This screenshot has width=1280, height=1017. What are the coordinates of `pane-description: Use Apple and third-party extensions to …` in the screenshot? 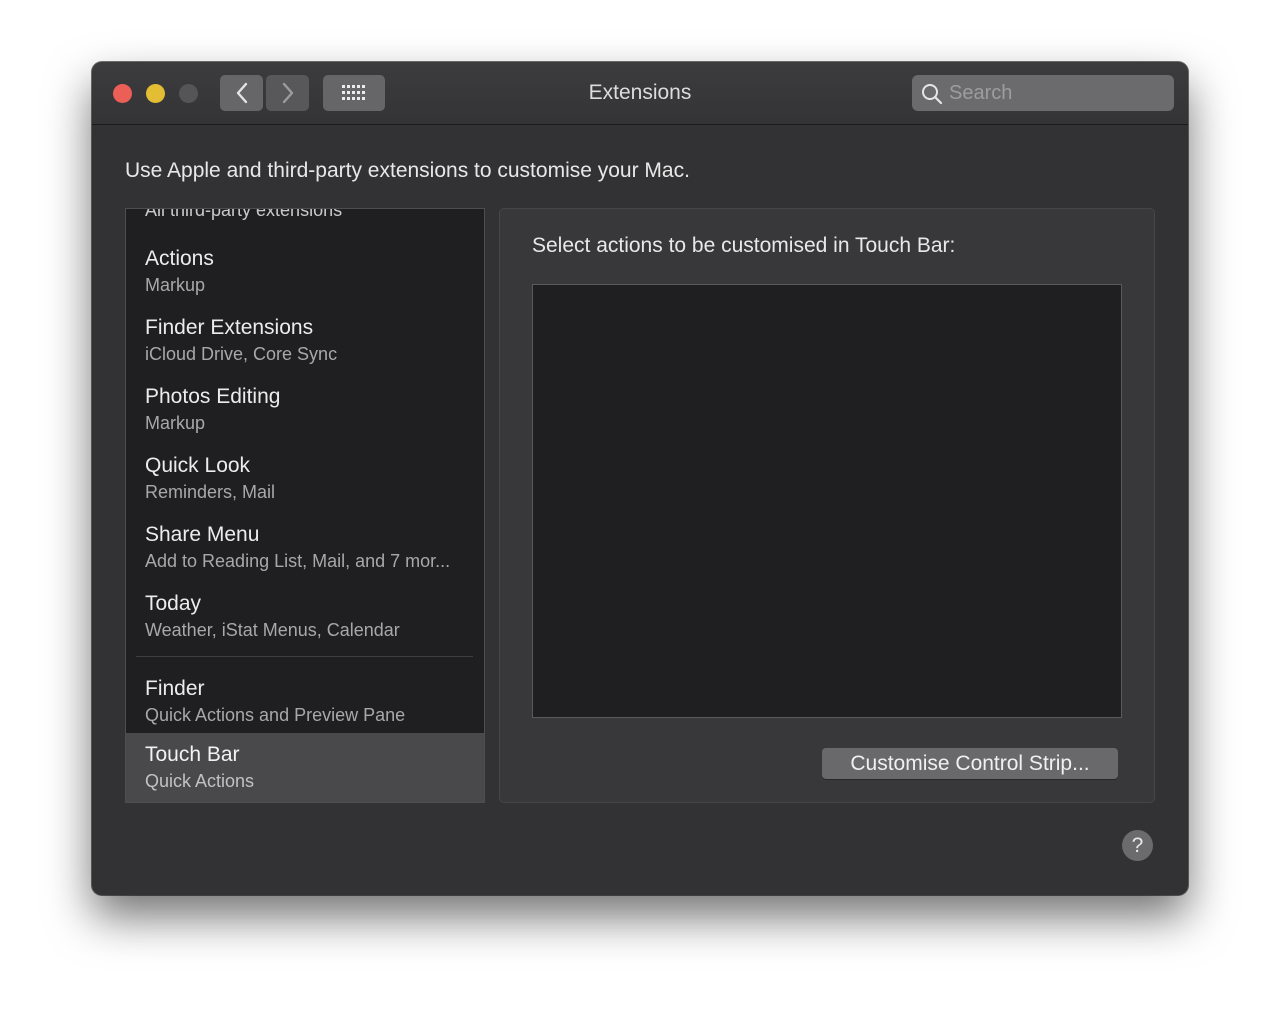 It's located at (407, 170).